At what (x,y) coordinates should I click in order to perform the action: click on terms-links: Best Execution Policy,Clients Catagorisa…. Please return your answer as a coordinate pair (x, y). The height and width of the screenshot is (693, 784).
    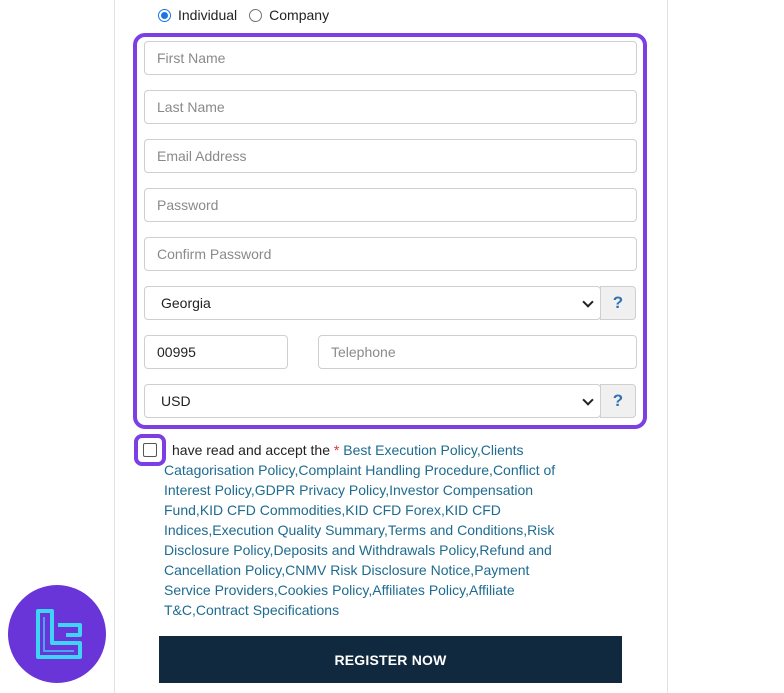
    Looking at the image, I should click on (359, 530).